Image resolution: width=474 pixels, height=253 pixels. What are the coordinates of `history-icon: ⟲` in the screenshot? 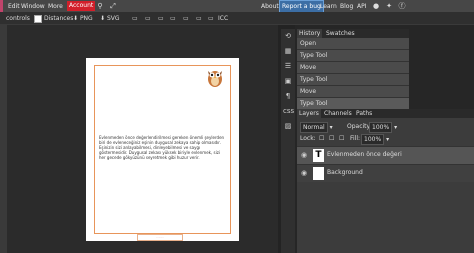 It's located at (288, 36).